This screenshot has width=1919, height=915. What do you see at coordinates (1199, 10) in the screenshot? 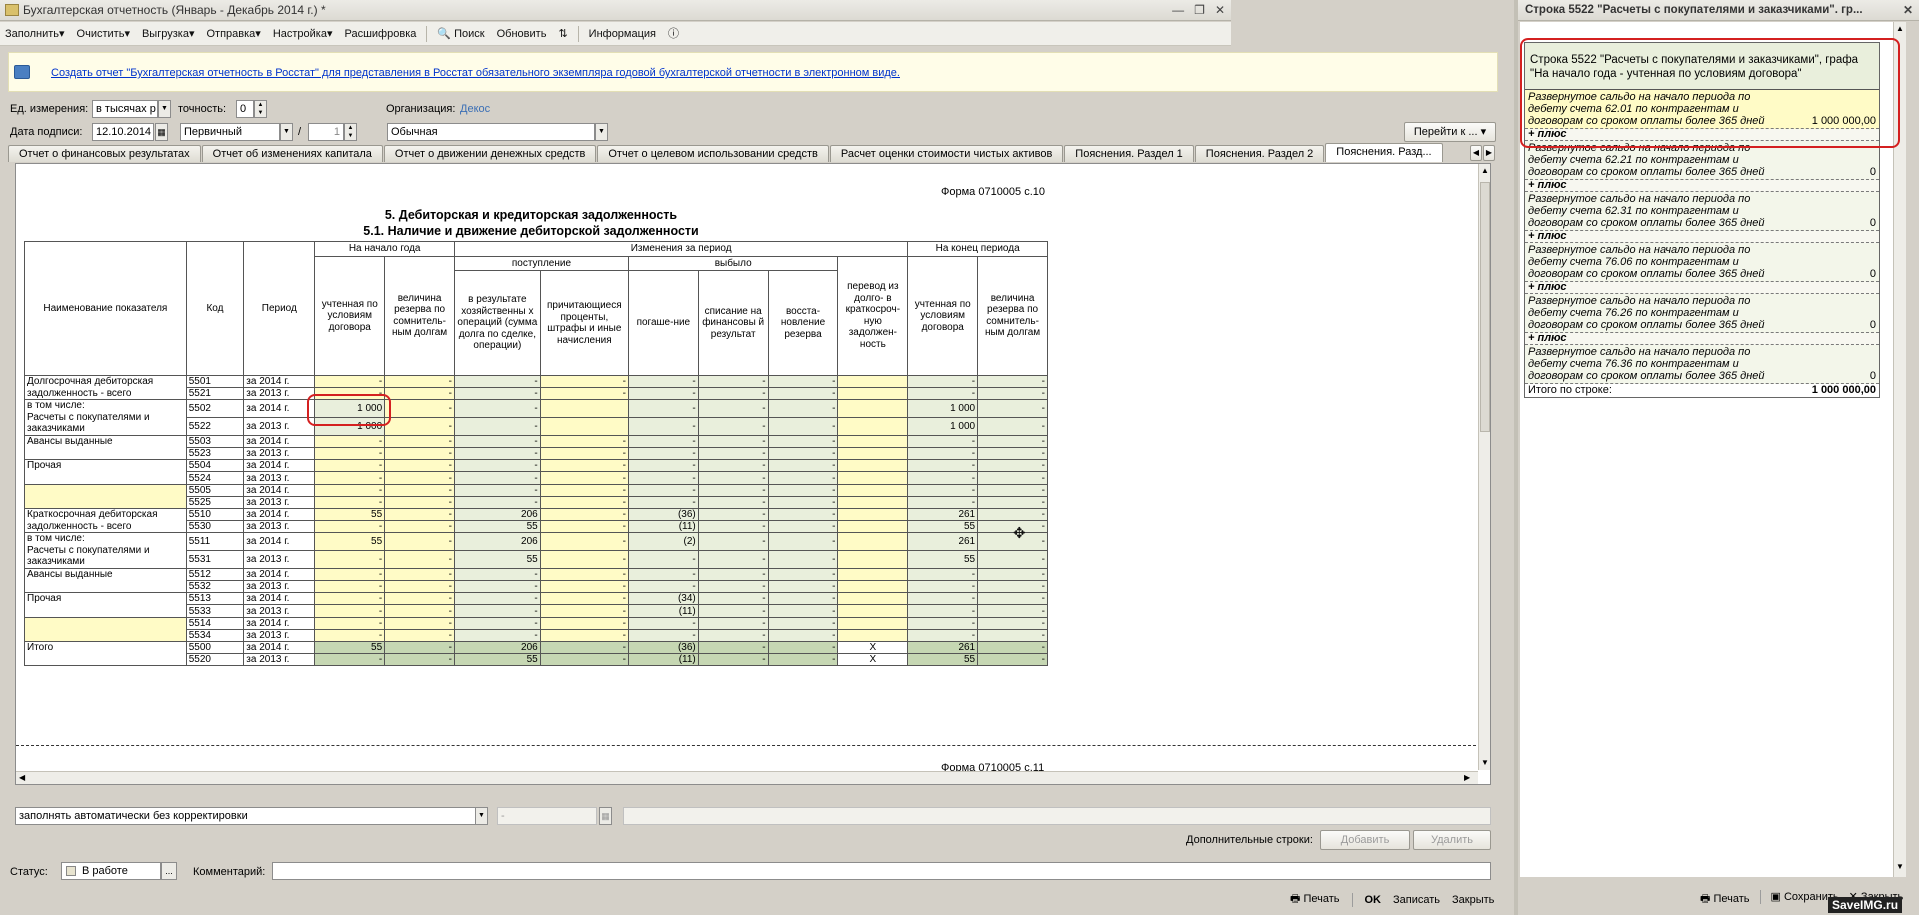
I see `restore-icon: ❐` at bounding box center [1199, 10].